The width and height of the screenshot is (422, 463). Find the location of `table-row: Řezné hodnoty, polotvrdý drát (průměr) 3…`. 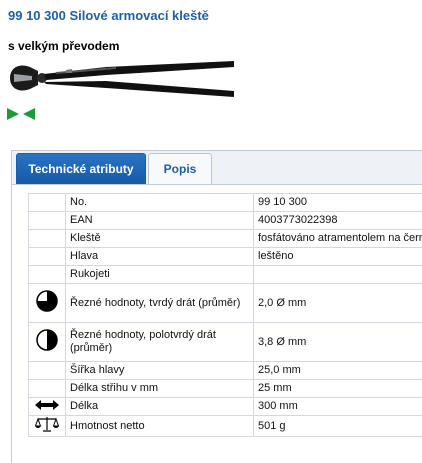

table-row: Řezné hodnoty, polotvrdý drát (průměr) 3… is located at coordinates (225, 342).